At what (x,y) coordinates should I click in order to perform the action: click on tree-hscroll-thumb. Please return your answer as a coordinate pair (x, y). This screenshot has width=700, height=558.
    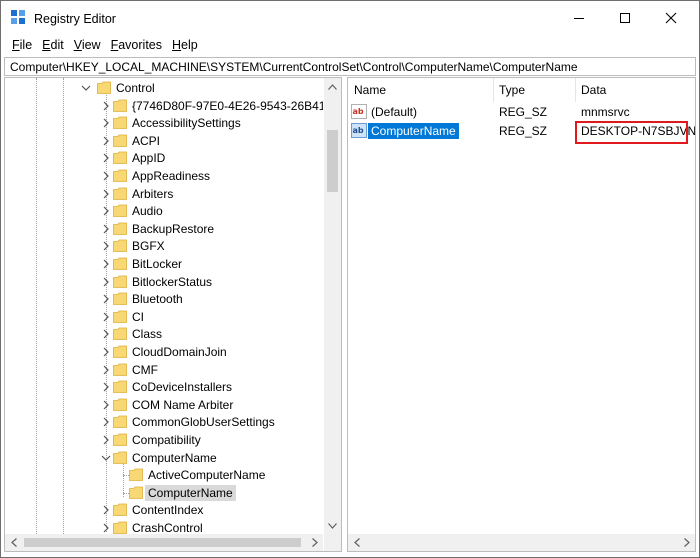
    Looking at the image, I should click on (162, 542).